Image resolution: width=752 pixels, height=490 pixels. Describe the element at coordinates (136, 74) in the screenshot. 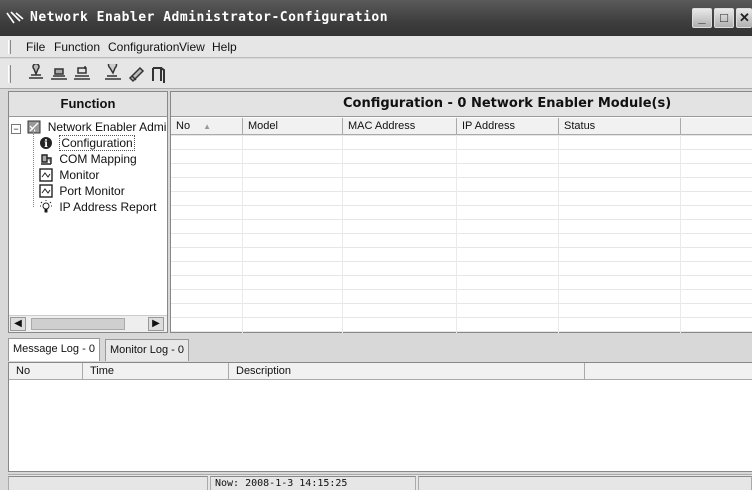

I see `settings-icon` at that location.